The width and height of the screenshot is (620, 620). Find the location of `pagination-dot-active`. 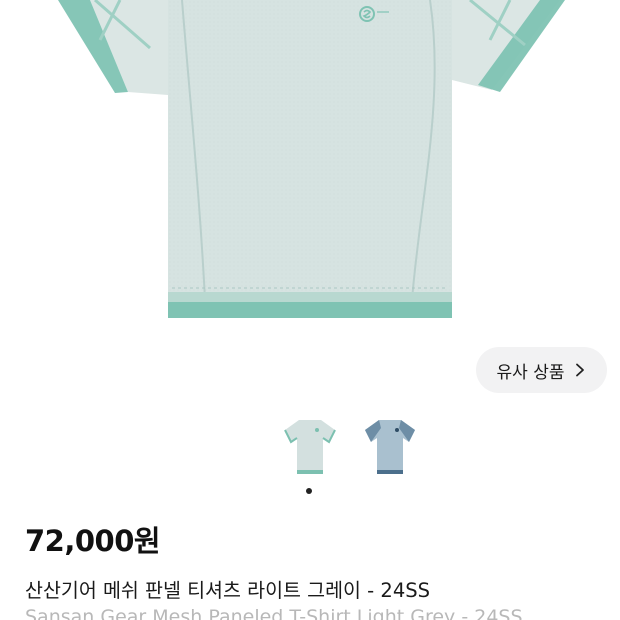

pagination-dot-active is located at coordinates (309, 491).